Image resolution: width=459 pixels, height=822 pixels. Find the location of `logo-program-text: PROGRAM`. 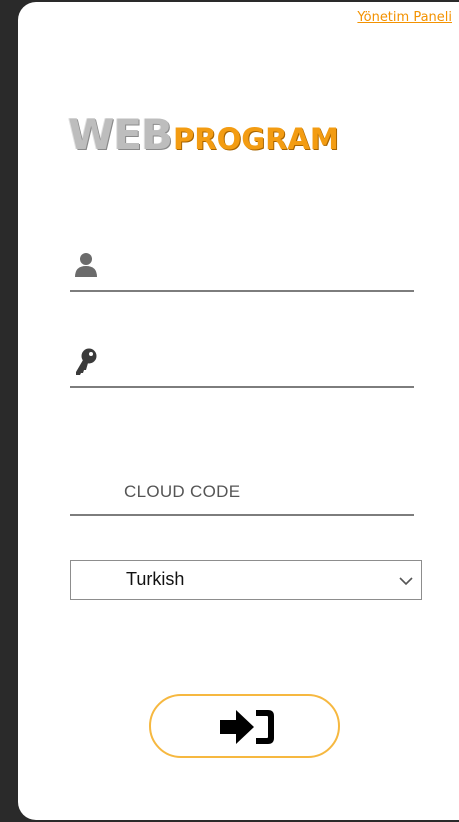

logo-program-text: PROGRAM is located at coordinates (256, 139).